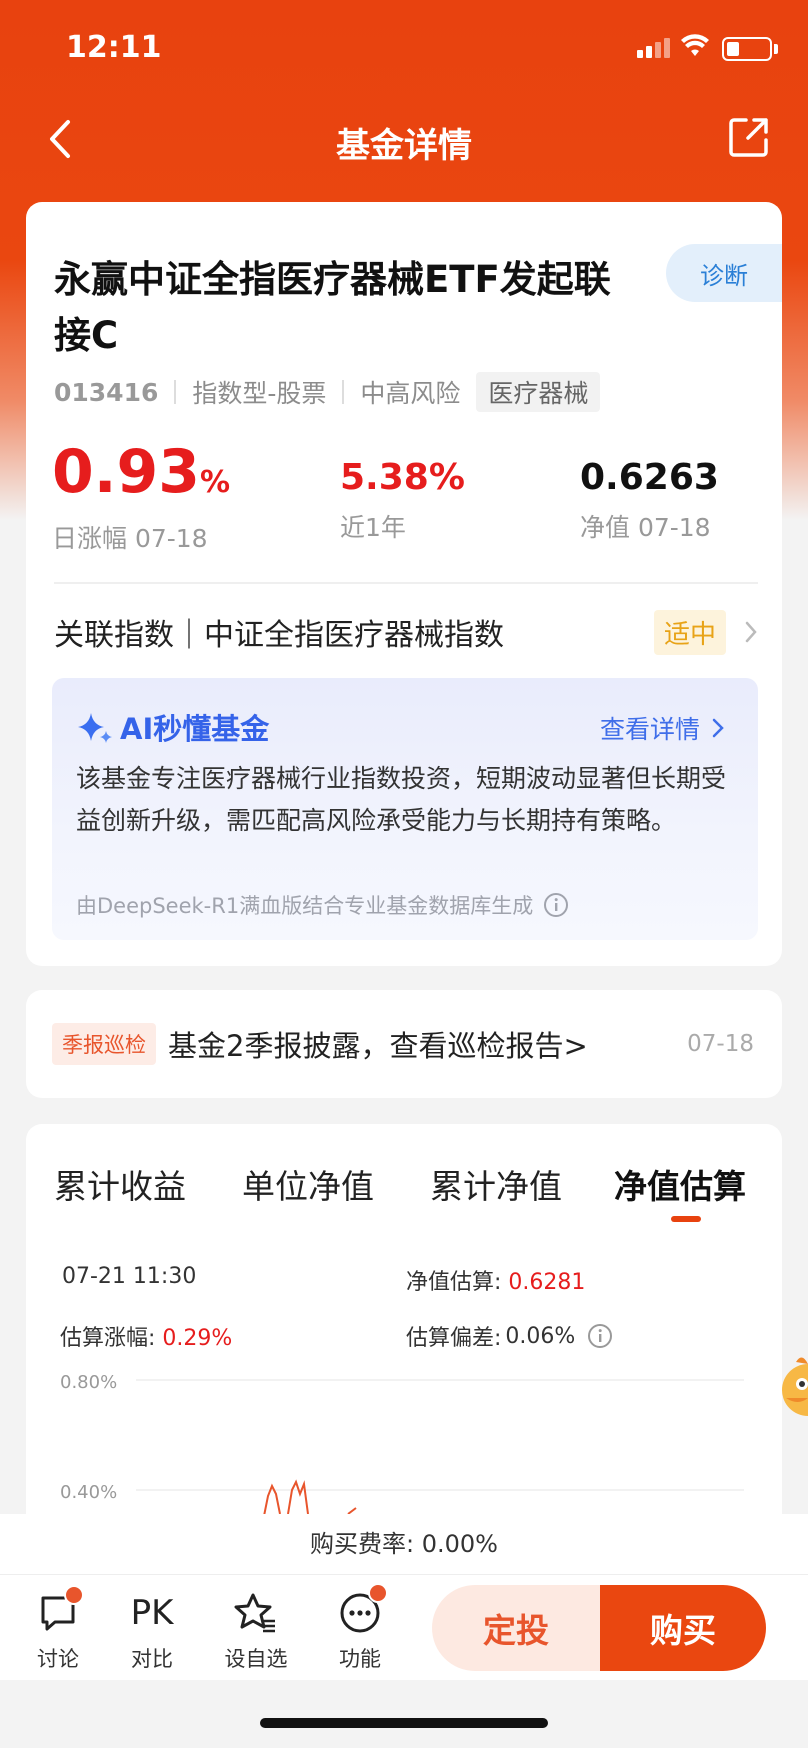  Describe the element at coordinates (360, 1659) in the screenshot. I see `functions-label: 功能` at that location.